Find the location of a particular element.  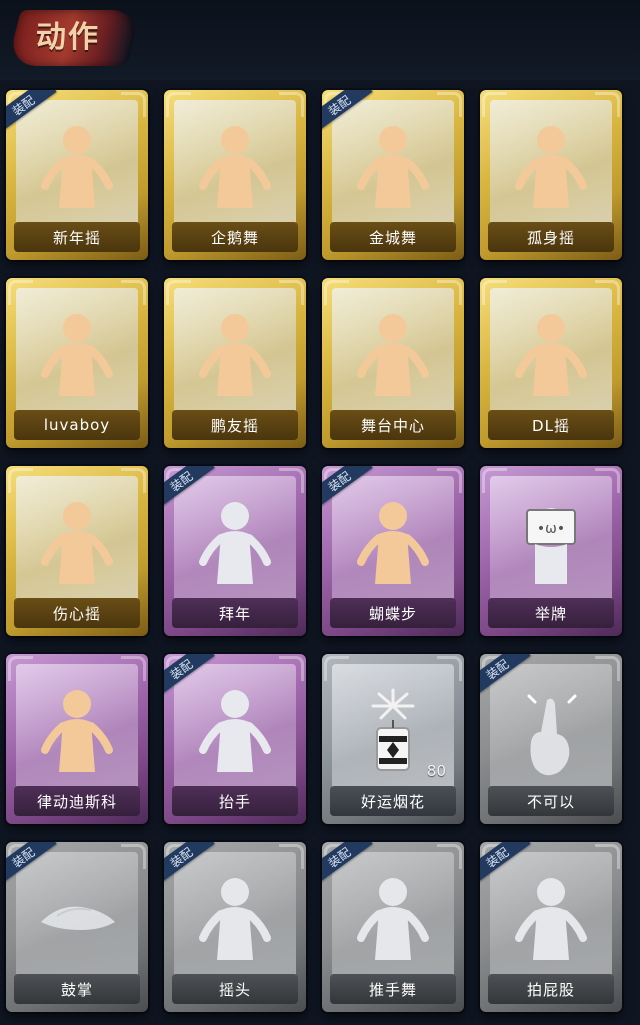

emote-card: 律动迪斯科 is located at coordinates (77, 739).